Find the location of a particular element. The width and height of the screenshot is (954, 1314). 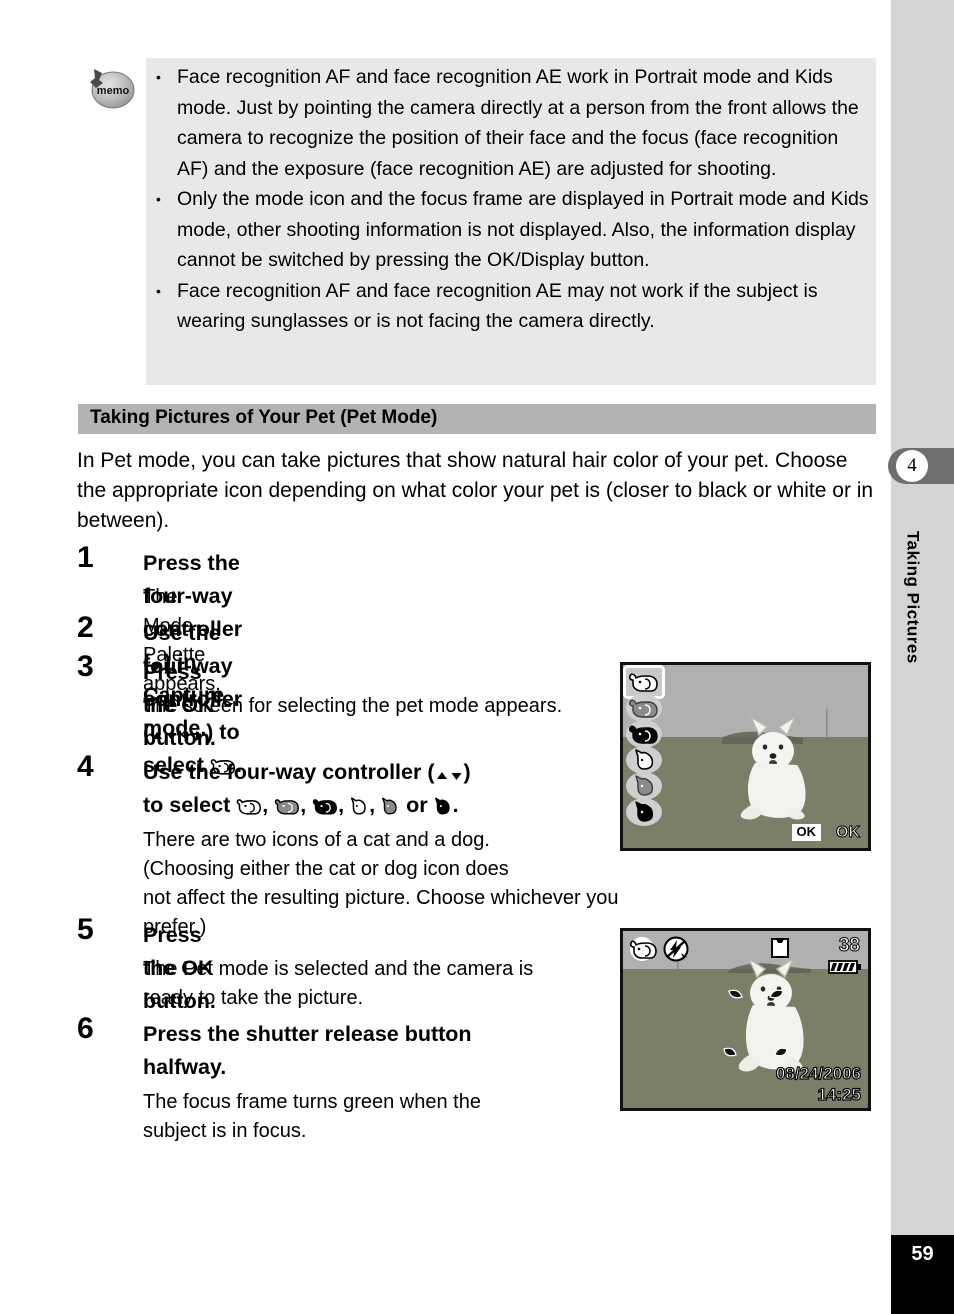

step-5-body-line-2: ready to take the picture. is located at coordinates (253, 998).